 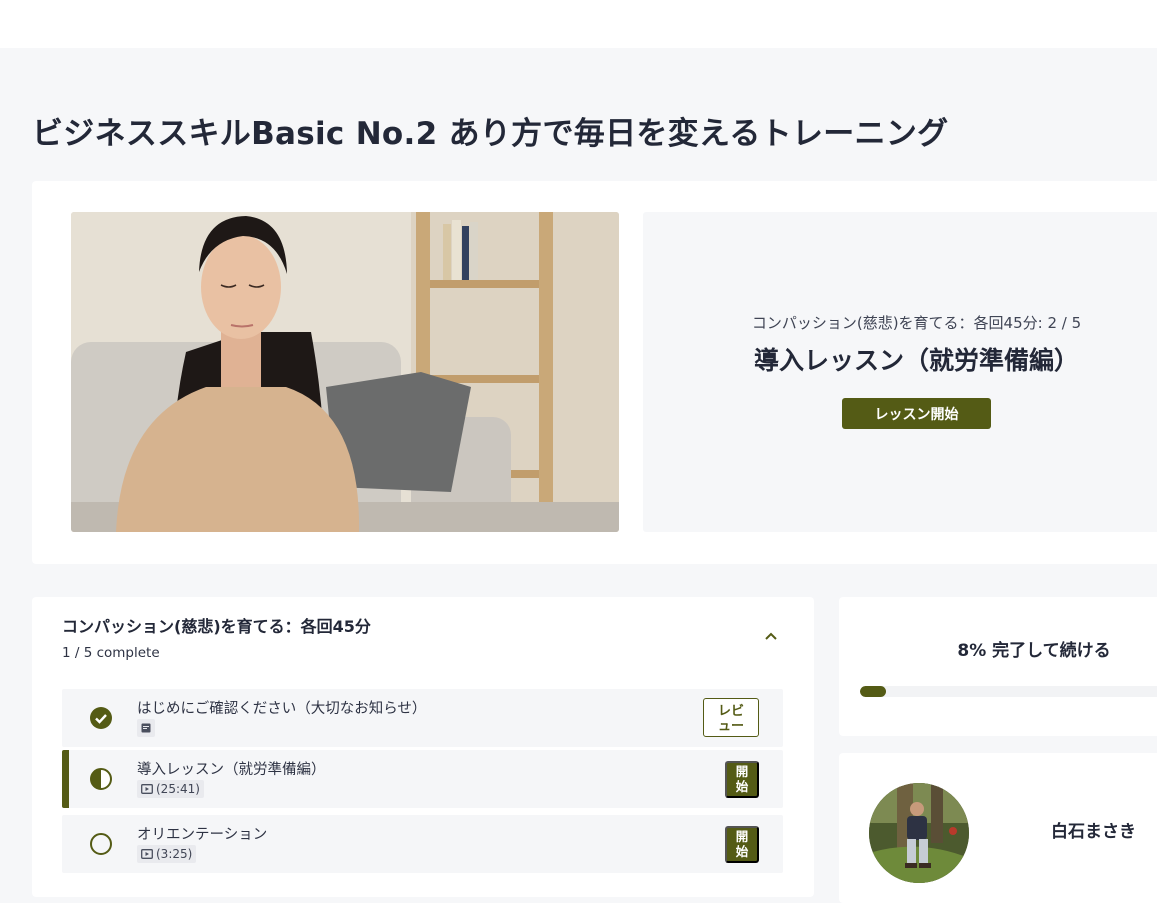 What do you see at coordinates (174, 854) in the screenshot?
I see `lesson-duration: (3:25)` at bounding box center [174, 854].